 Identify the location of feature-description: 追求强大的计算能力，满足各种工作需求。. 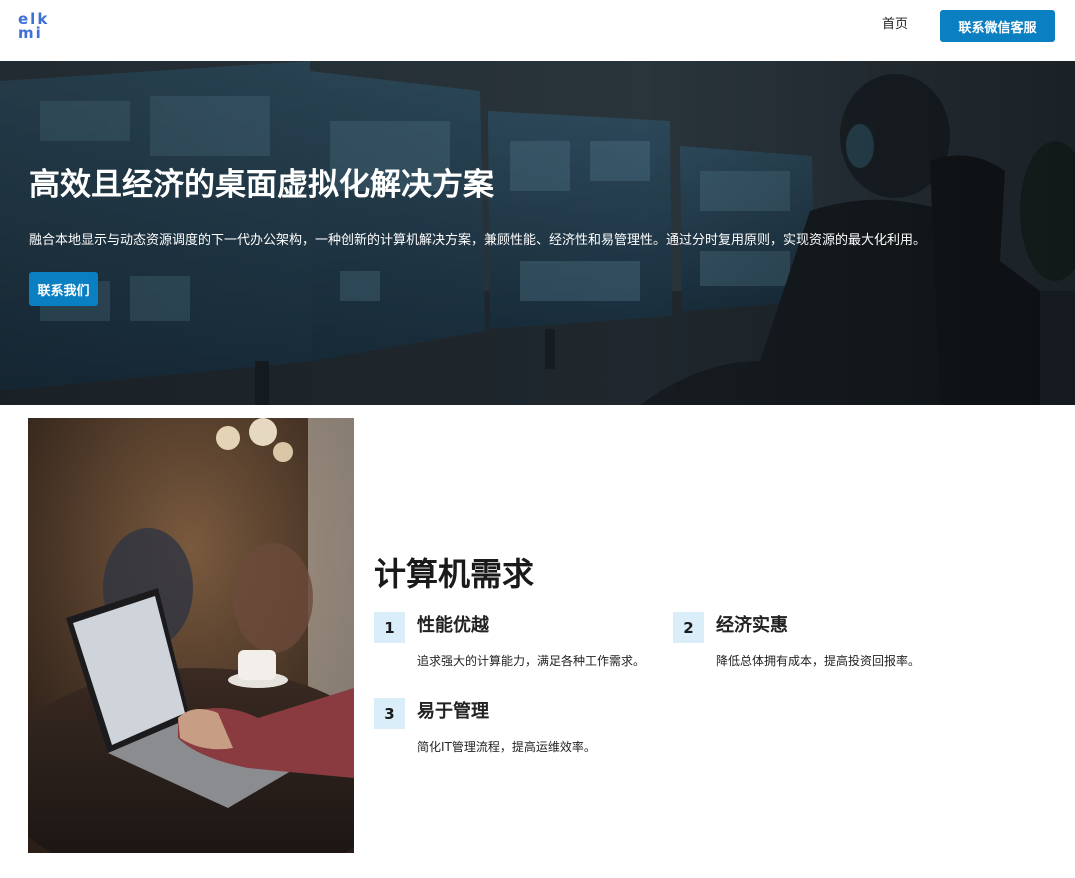
(531, 661).